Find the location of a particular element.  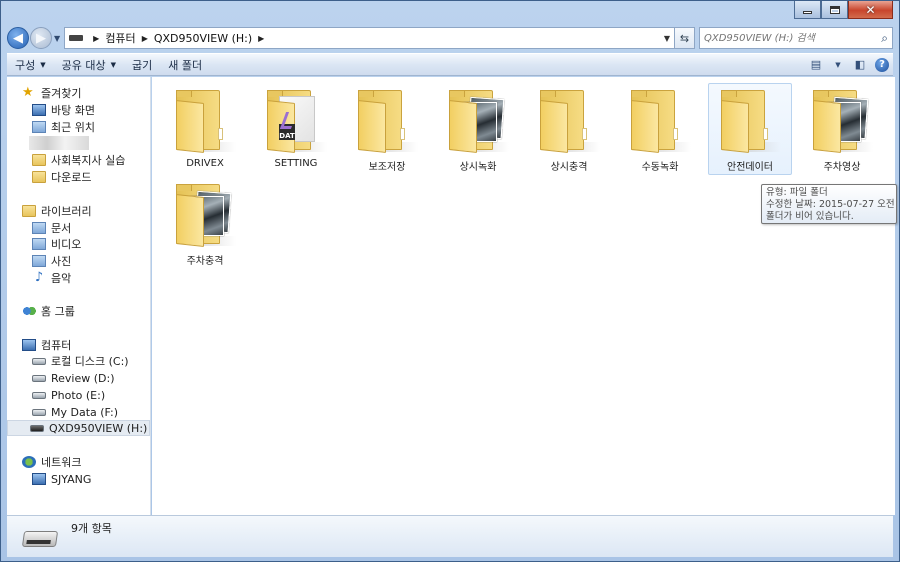

nav-desktop: 바탕 화면 is located at coordinates (63, 110).